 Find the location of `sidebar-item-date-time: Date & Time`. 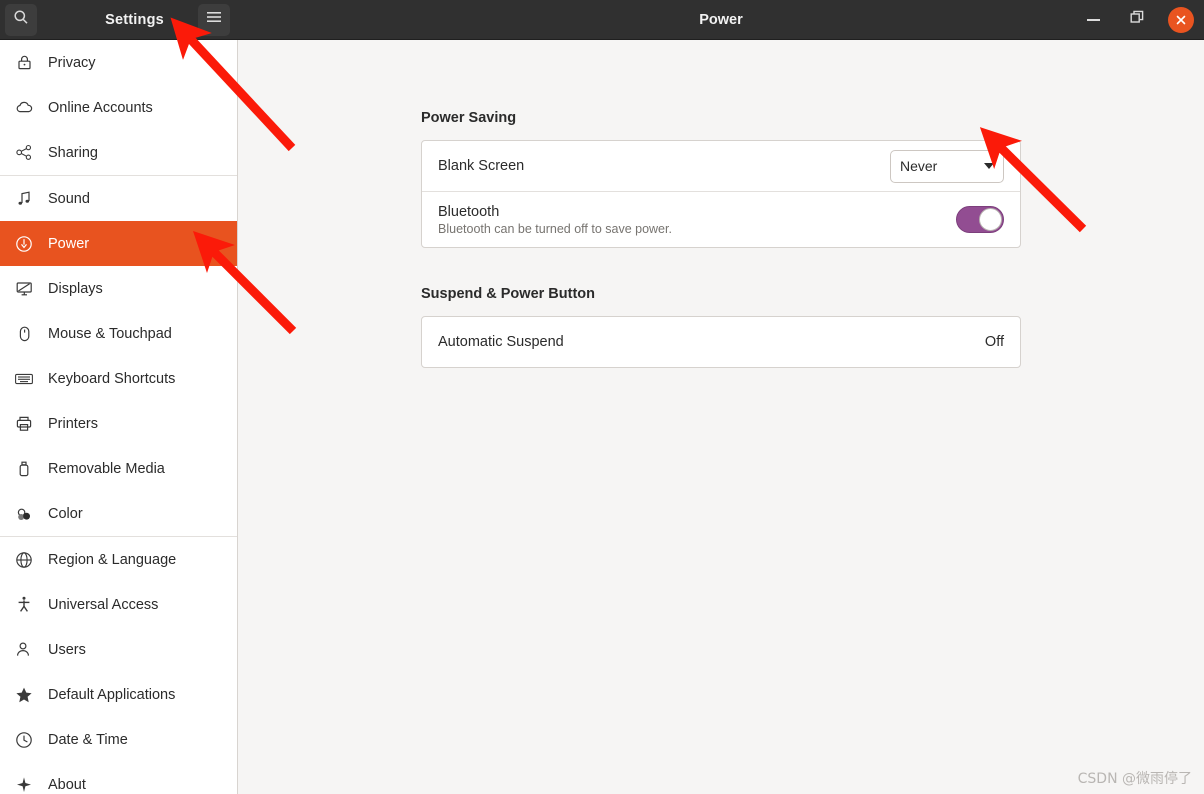

sidebar-item-date-time: Date & Time is located at coordinates (118, 739).